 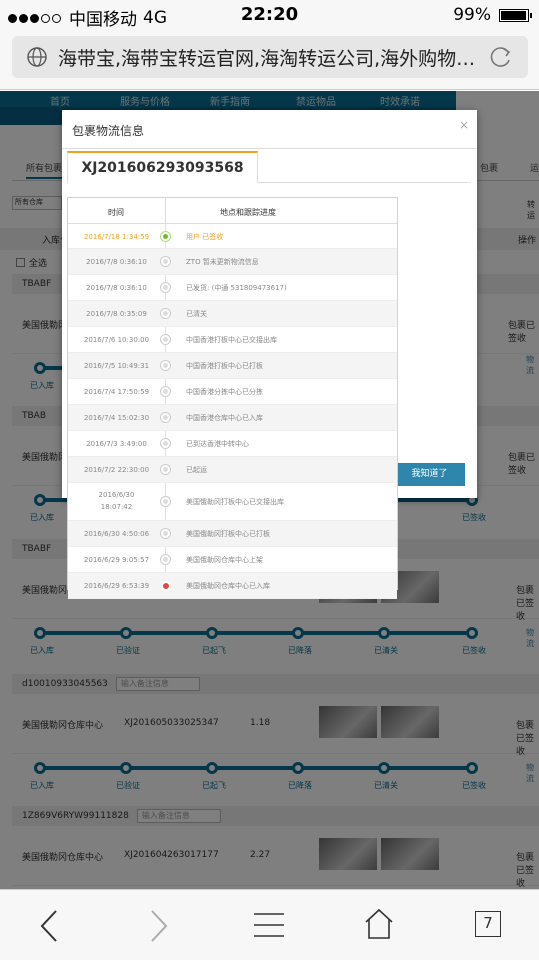 I want to click on menu-icon, so click(x=269, y=925).